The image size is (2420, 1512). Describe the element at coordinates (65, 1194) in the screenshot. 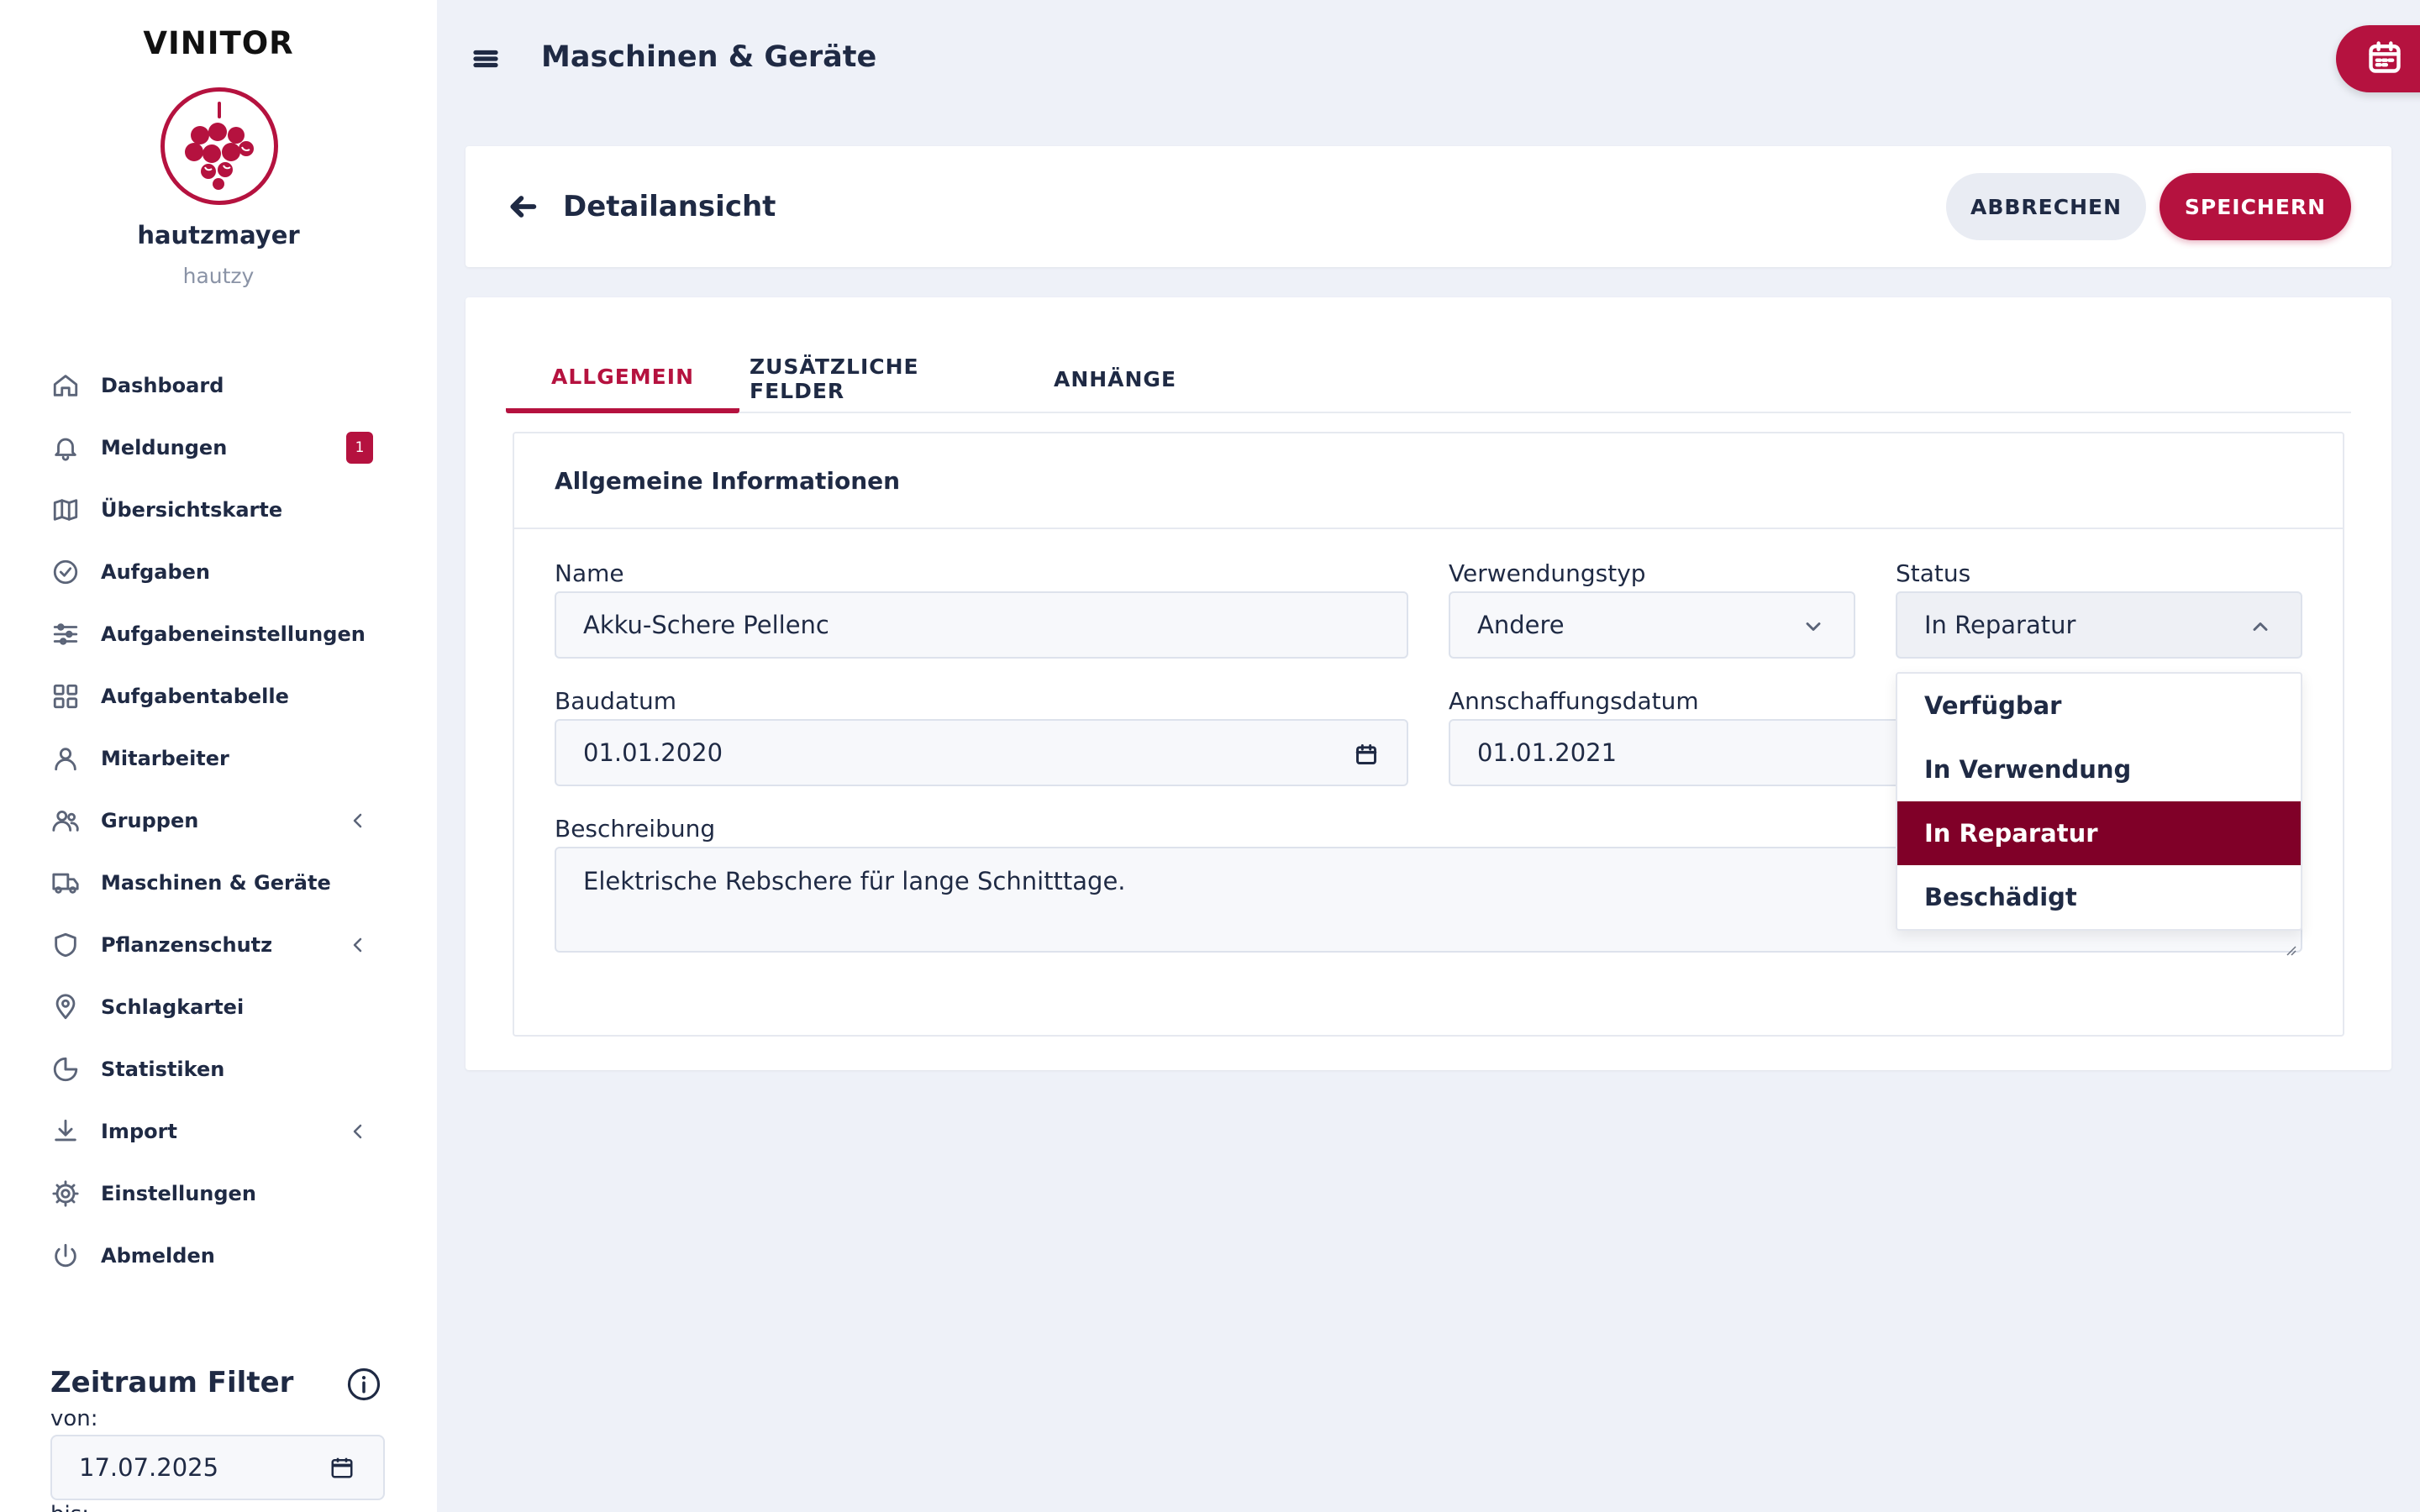

I see `gear-icon` at that location.